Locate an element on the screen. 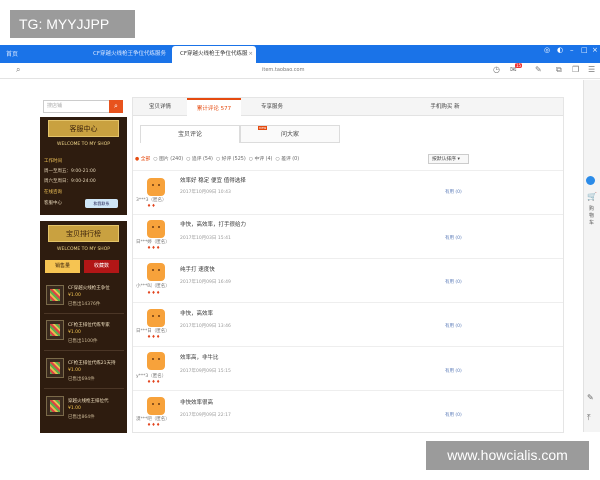 The height and width of the screenshot is (480, 600). product-name: CF枪王排位代练21天持 is located at coordinates (97, 363).